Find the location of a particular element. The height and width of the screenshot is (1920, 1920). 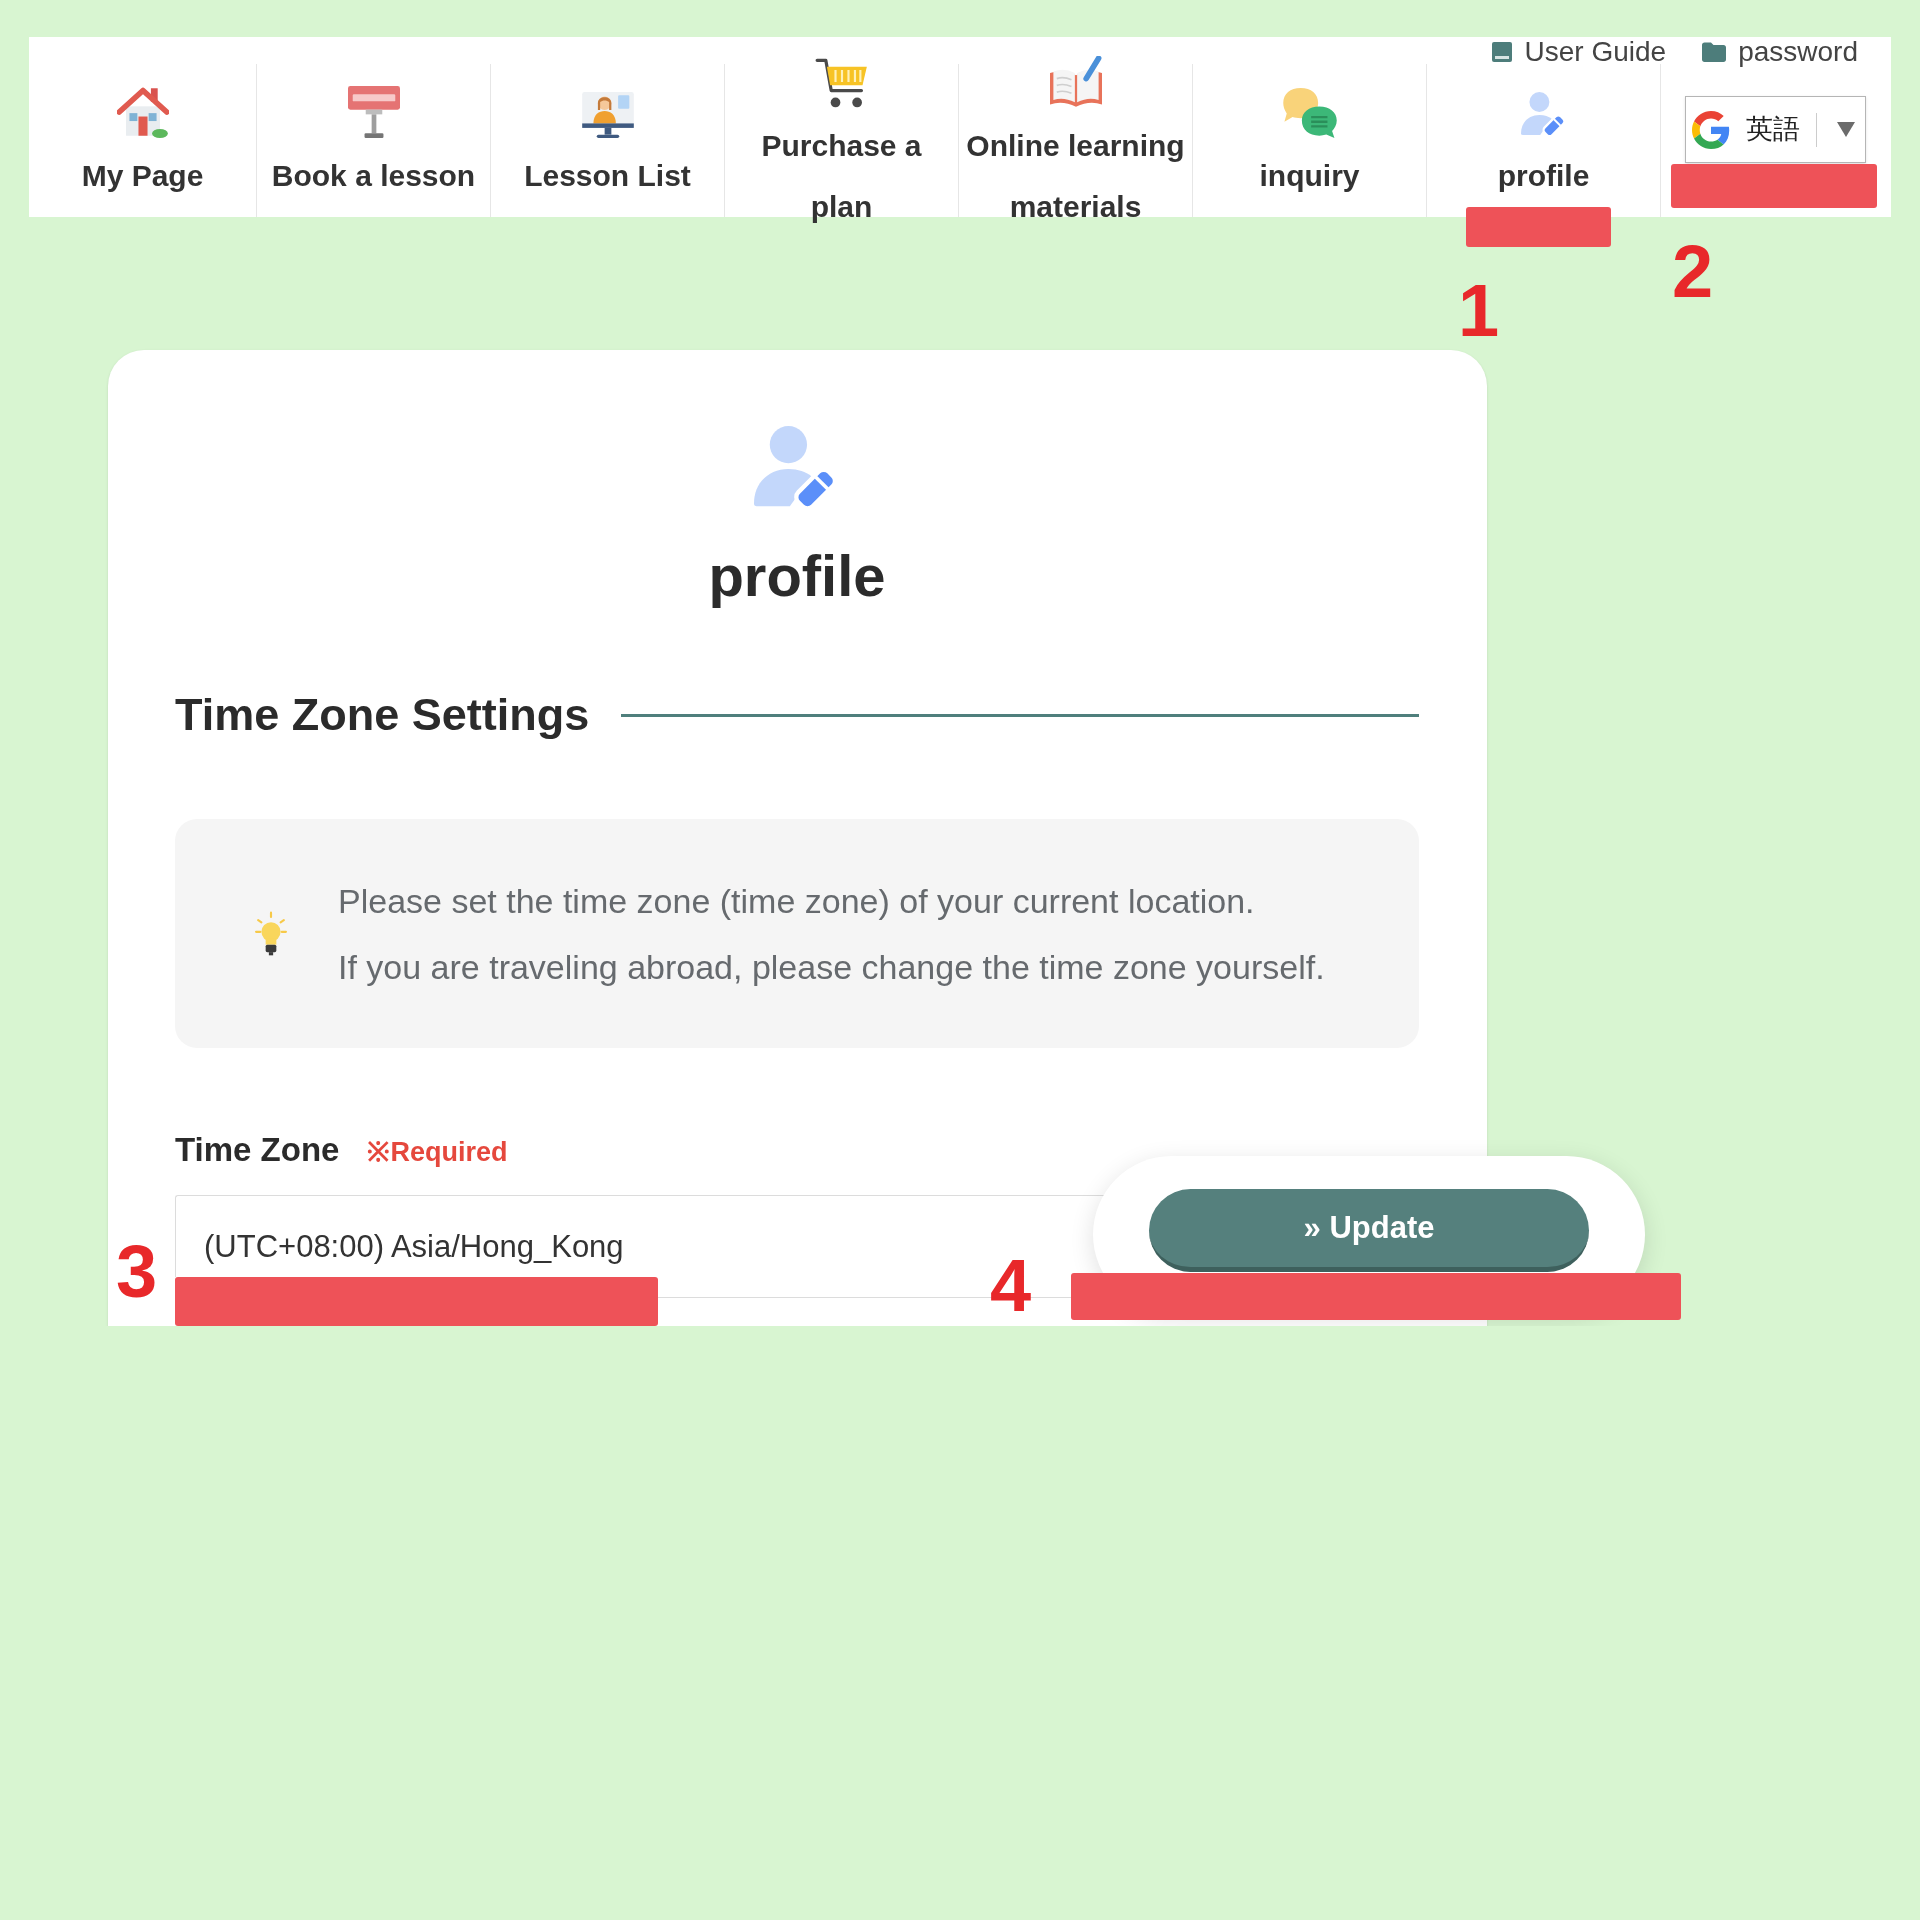

g-logo-icon is located at coordinates (1710, 129).